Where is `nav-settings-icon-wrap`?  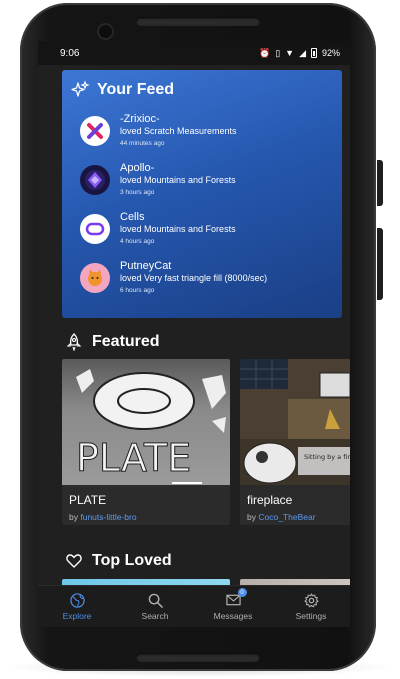 nav-settings-icon-wrap is located at coordinates (311, 600).